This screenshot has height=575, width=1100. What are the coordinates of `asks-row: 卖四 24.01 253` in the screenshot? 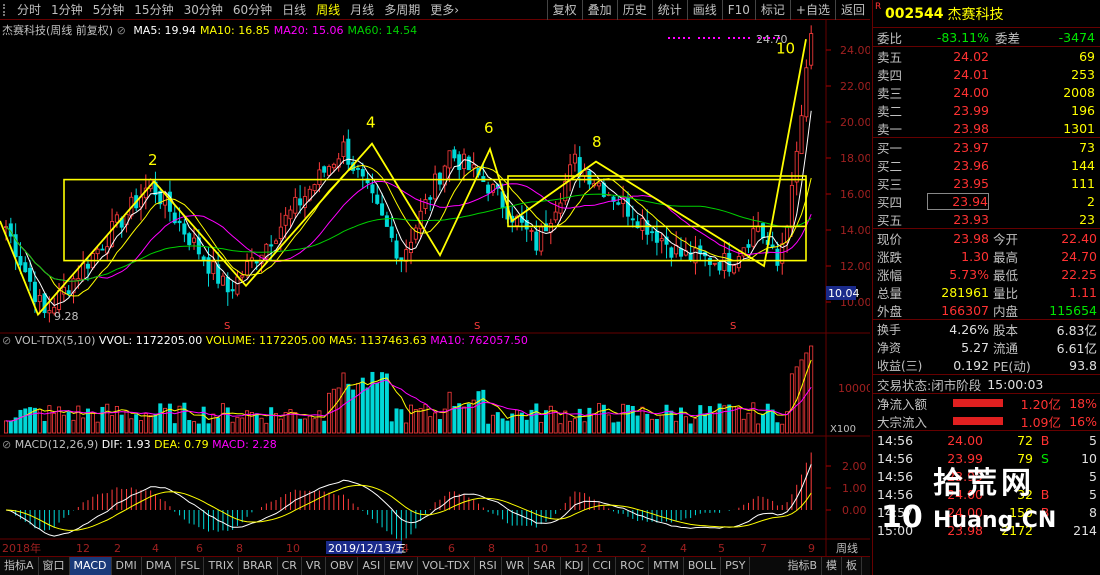 It's located at (986, 74).